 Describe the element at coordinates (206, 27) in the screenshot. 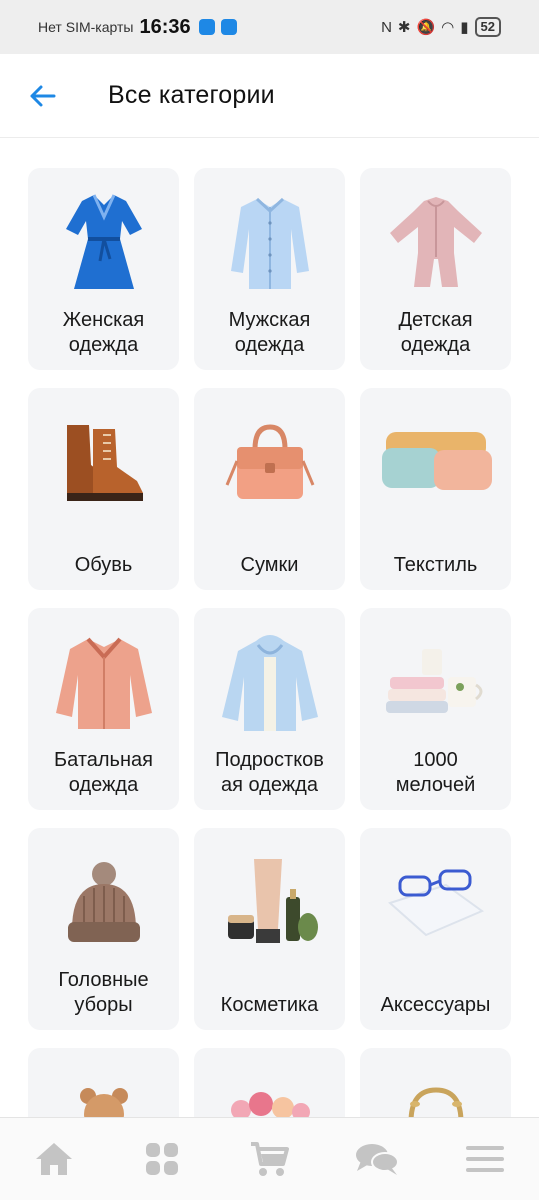

I see `app-notification-icon` at that location.